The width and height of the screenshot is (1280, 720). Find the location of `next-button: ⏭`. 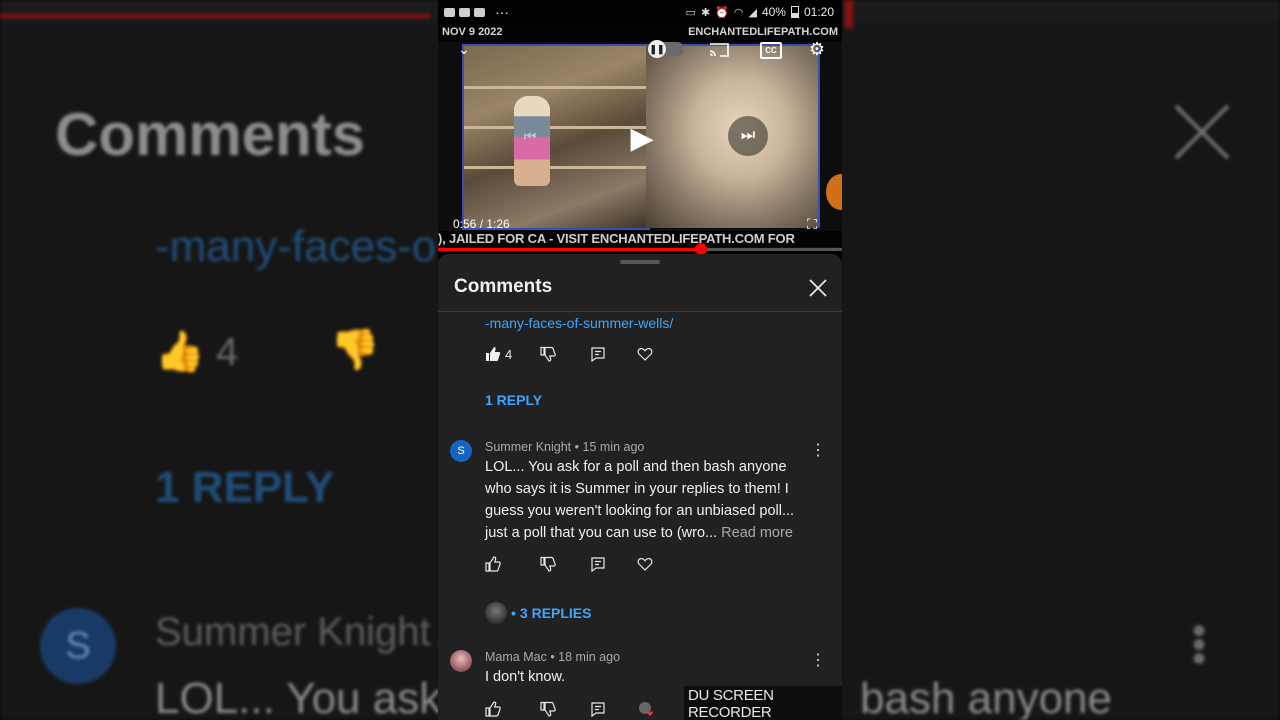

next-button: ⏭ is located at coordinates (748, 136).